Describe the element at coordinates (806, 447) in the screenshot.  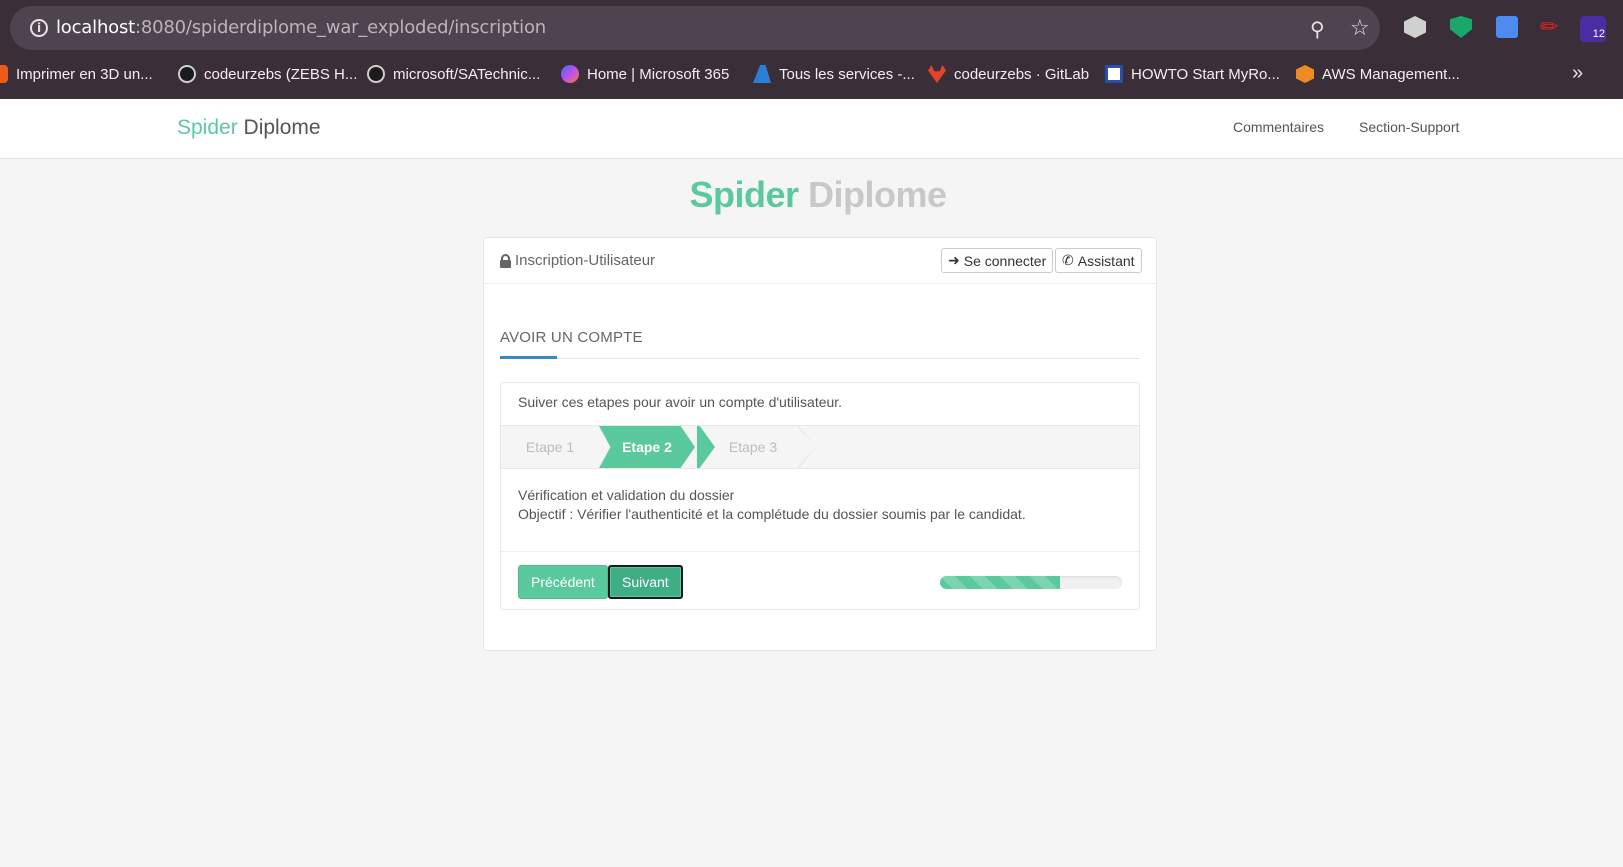
I see `step-arrow` at that location.